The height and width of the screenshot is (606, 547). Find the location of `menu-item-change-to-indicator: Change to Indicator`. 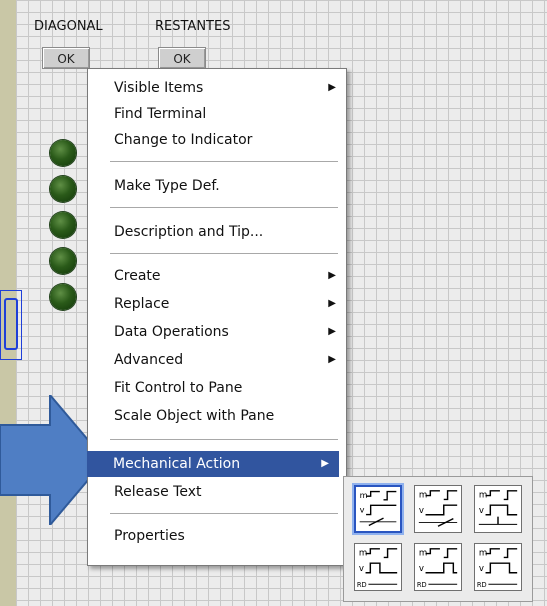

menu-item-change-to-indicator: Change to Indicator is located at coordinates (217, 140).